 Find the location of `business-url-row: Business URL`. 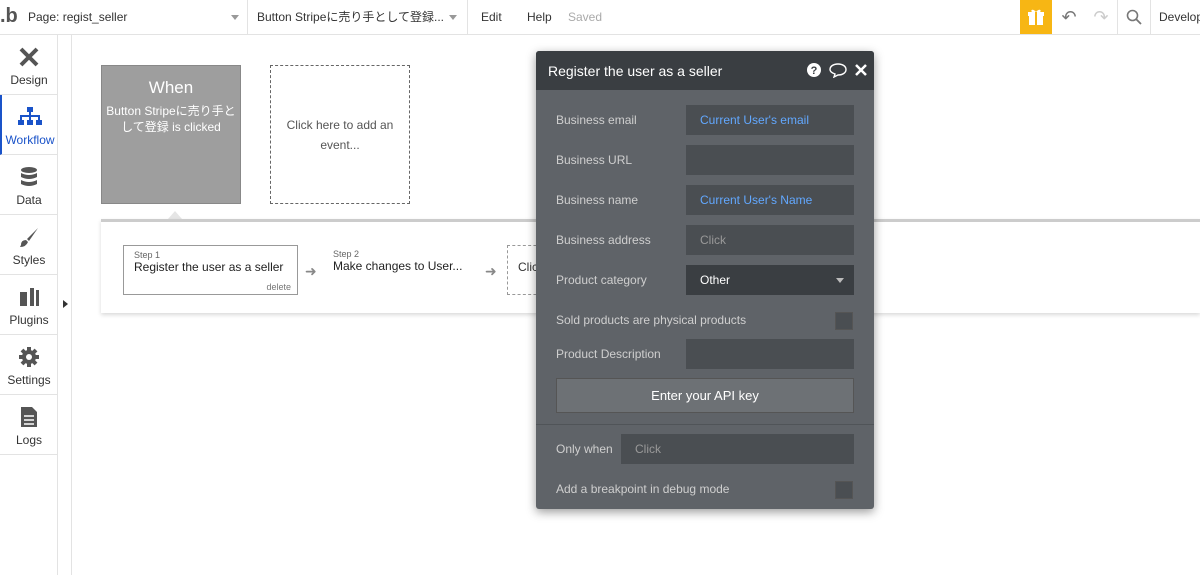

business-url-row: Business URL is located at coordinates (705, 160).